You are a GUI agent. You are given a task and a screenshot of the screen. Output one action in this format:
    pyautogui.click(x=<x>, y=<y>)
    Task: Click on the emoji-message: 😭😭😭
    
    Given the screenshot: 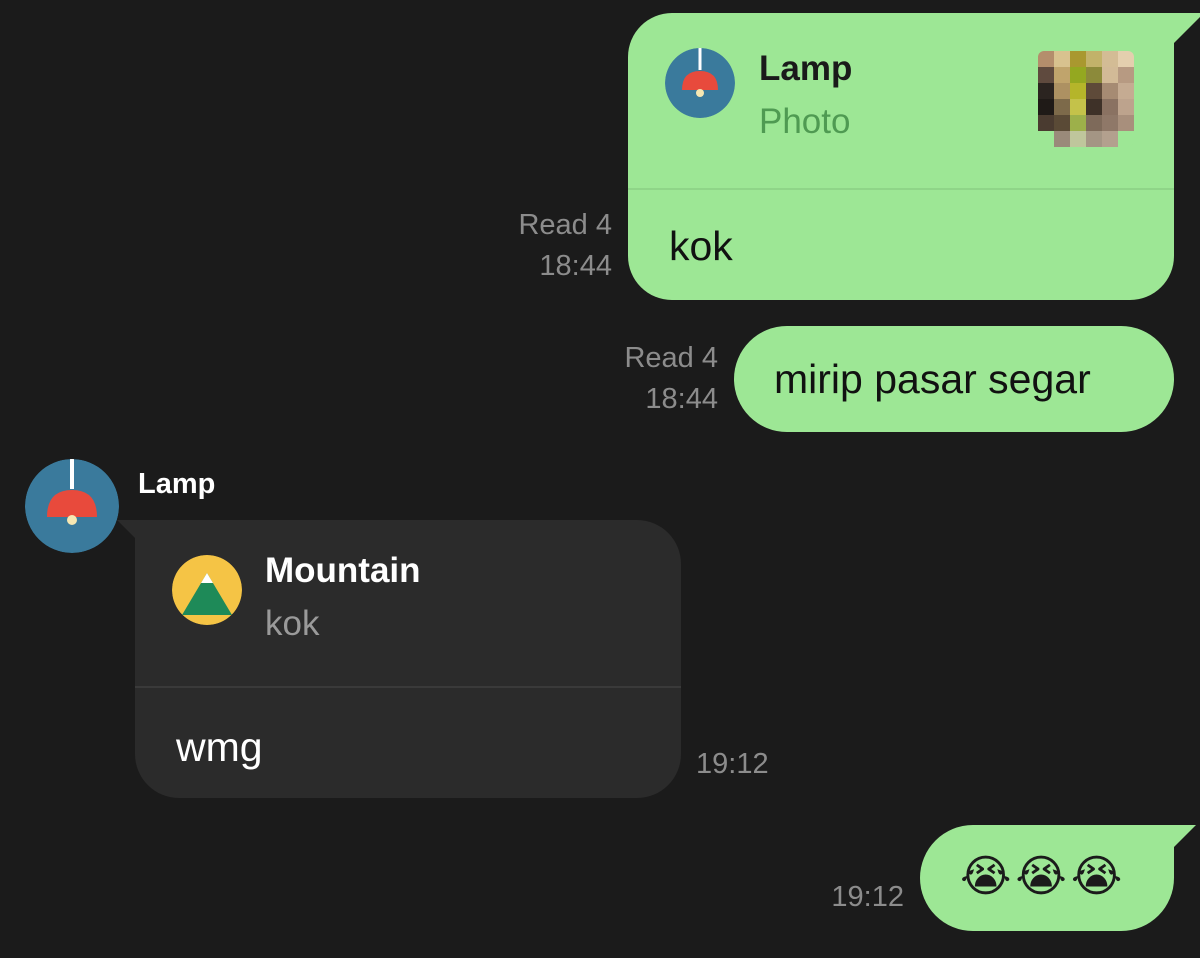 What is the action you would take?
    pyautogui.click(x=1043, y=876)
    